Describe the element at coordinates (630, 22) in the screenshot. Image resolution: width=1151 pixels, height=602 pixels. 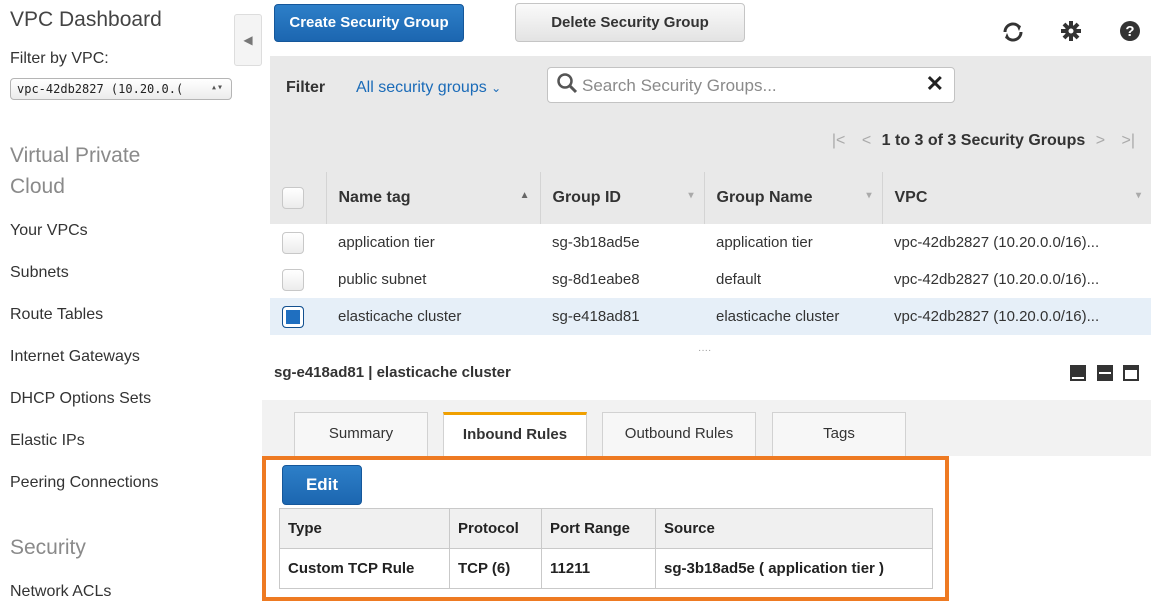
I see `delete-security-group-button: Delete Security Group` at that location.